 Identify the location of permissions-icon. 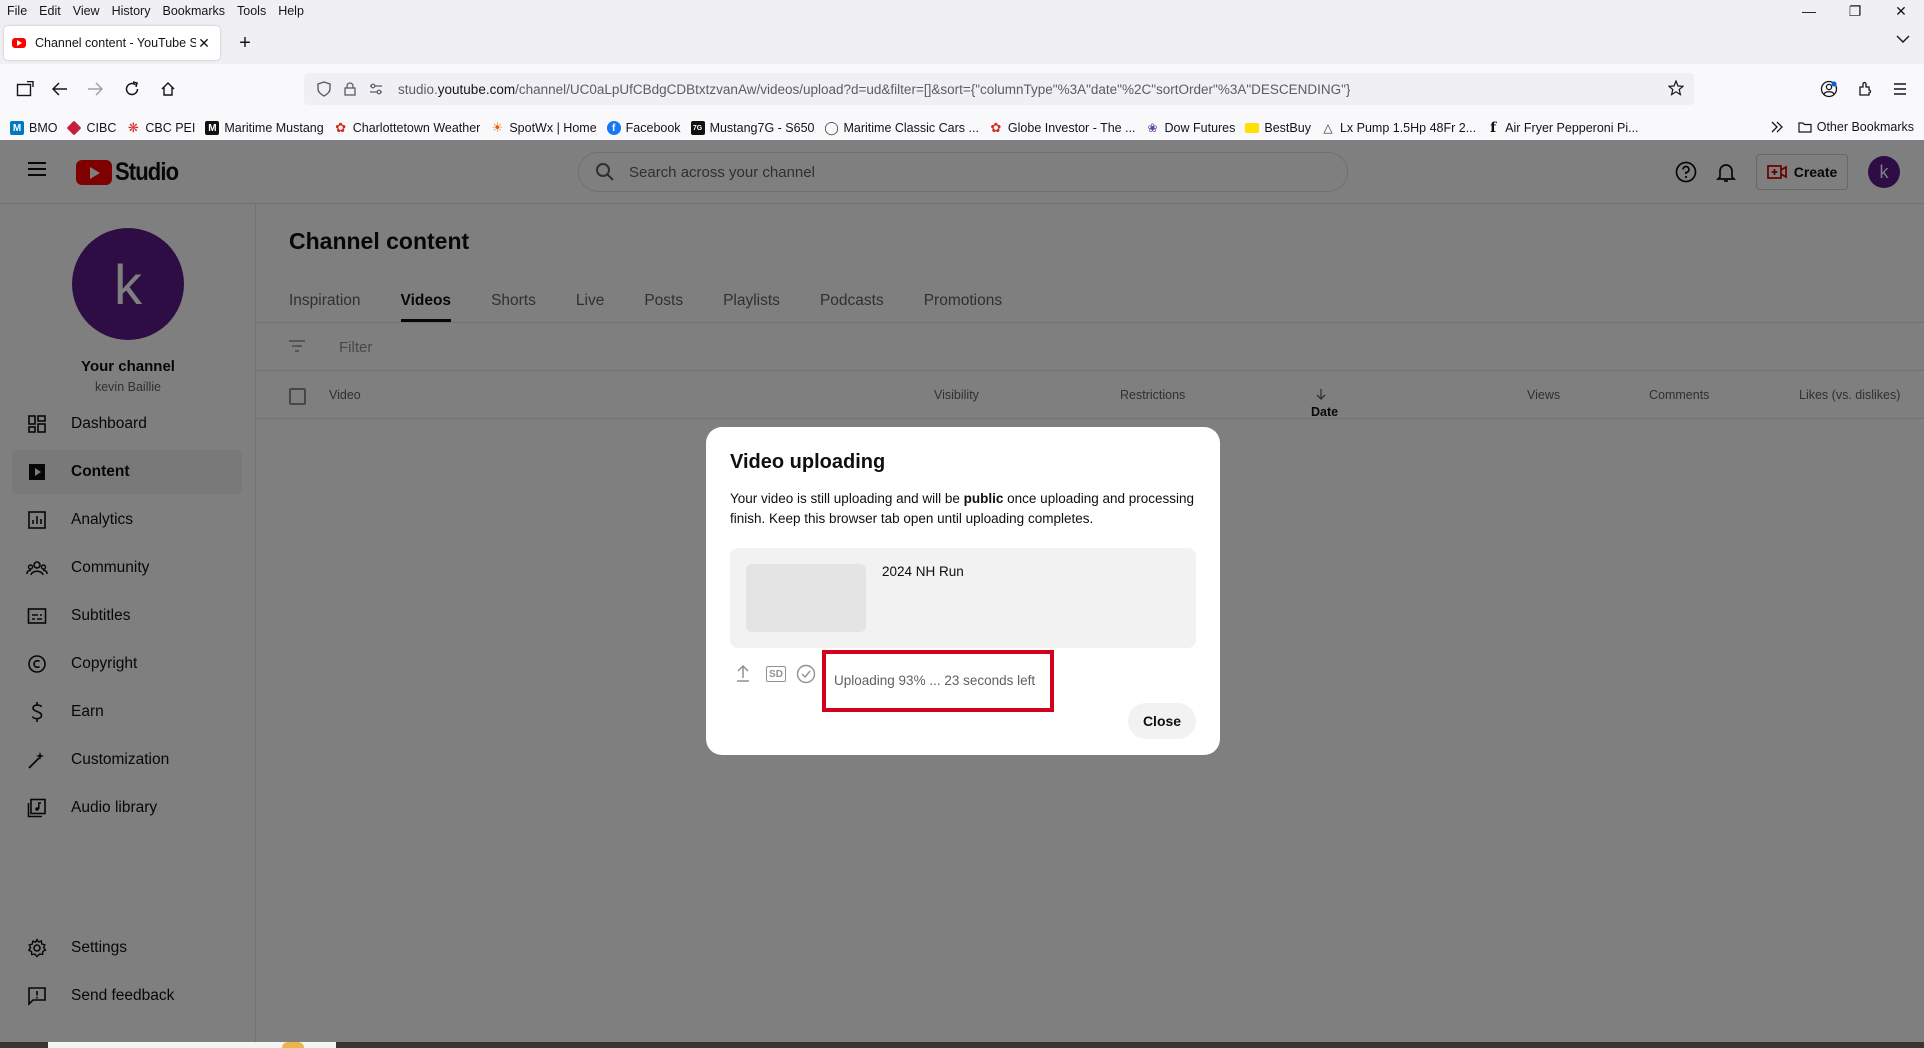
(376, 89).